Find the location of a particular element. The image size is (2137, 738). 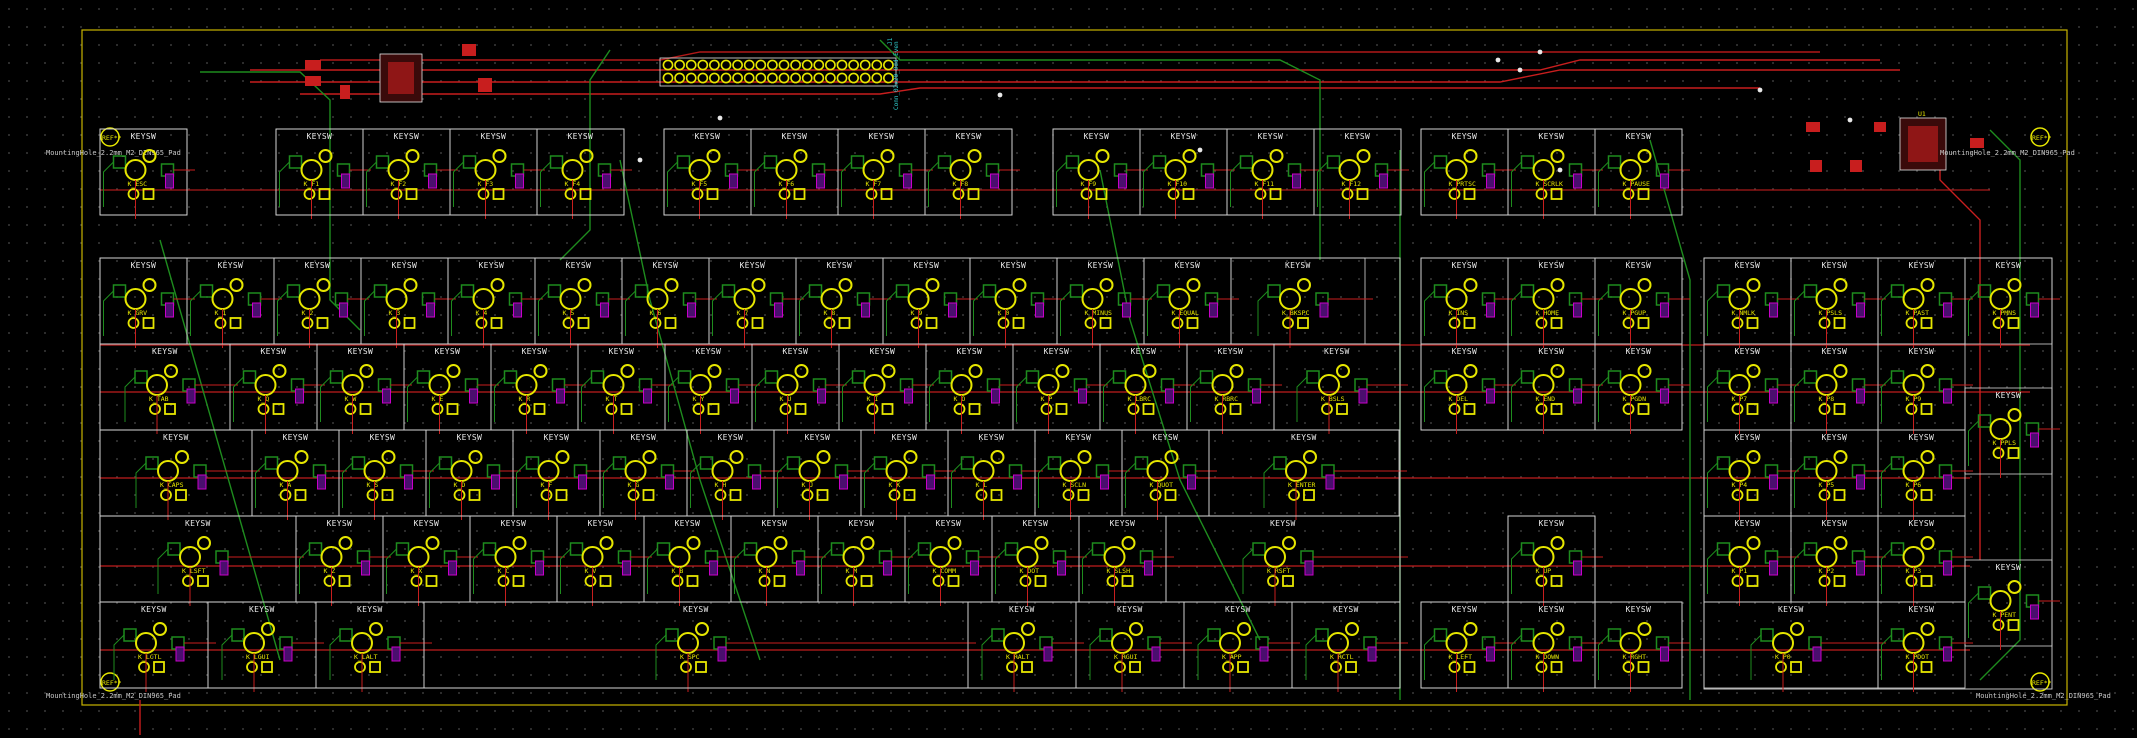

key-switch-footprint: KEYSW K_H is located at coordinates (734, 474).